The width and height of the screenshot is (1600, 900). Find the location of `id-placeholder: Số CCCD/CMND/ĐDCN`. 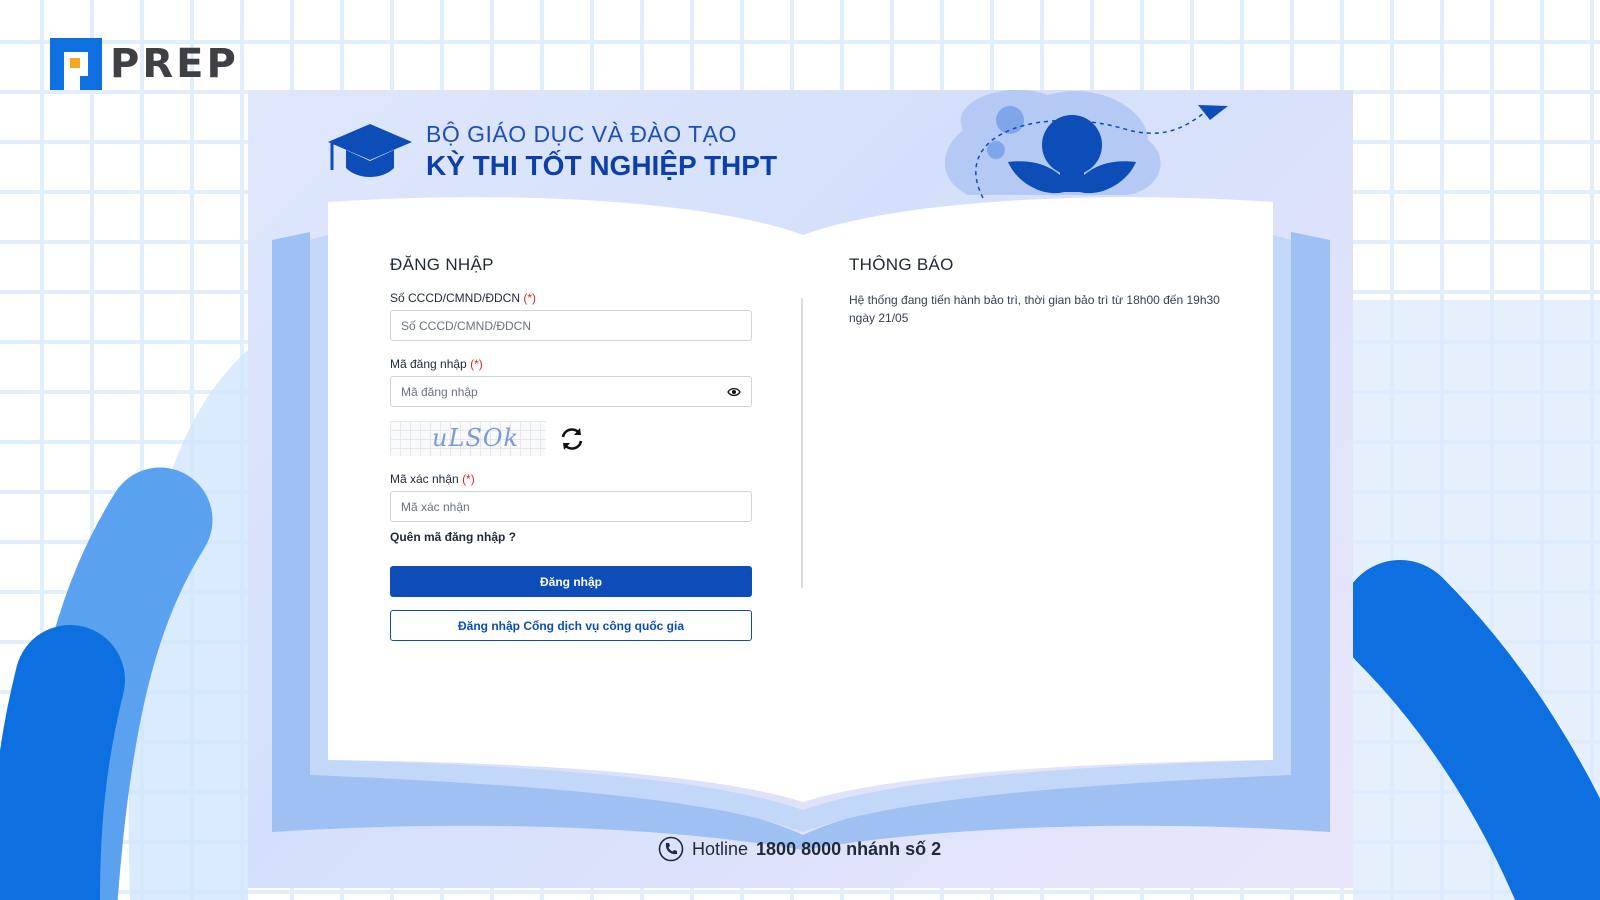

id-placeholder: Số CCCD/CMND/ĐDCN is located at coordinates (466, 325).